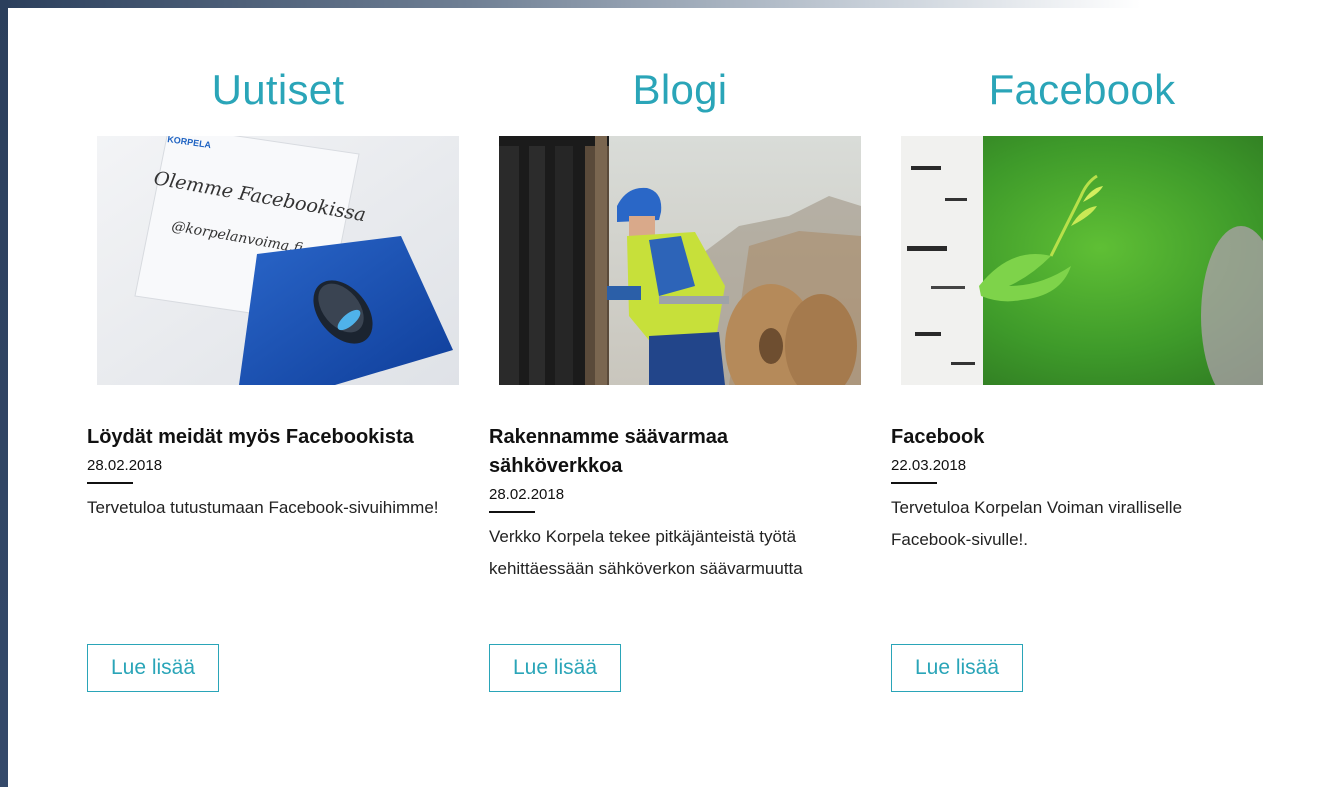  I want to click on facebook-image, so click(1082, 260).